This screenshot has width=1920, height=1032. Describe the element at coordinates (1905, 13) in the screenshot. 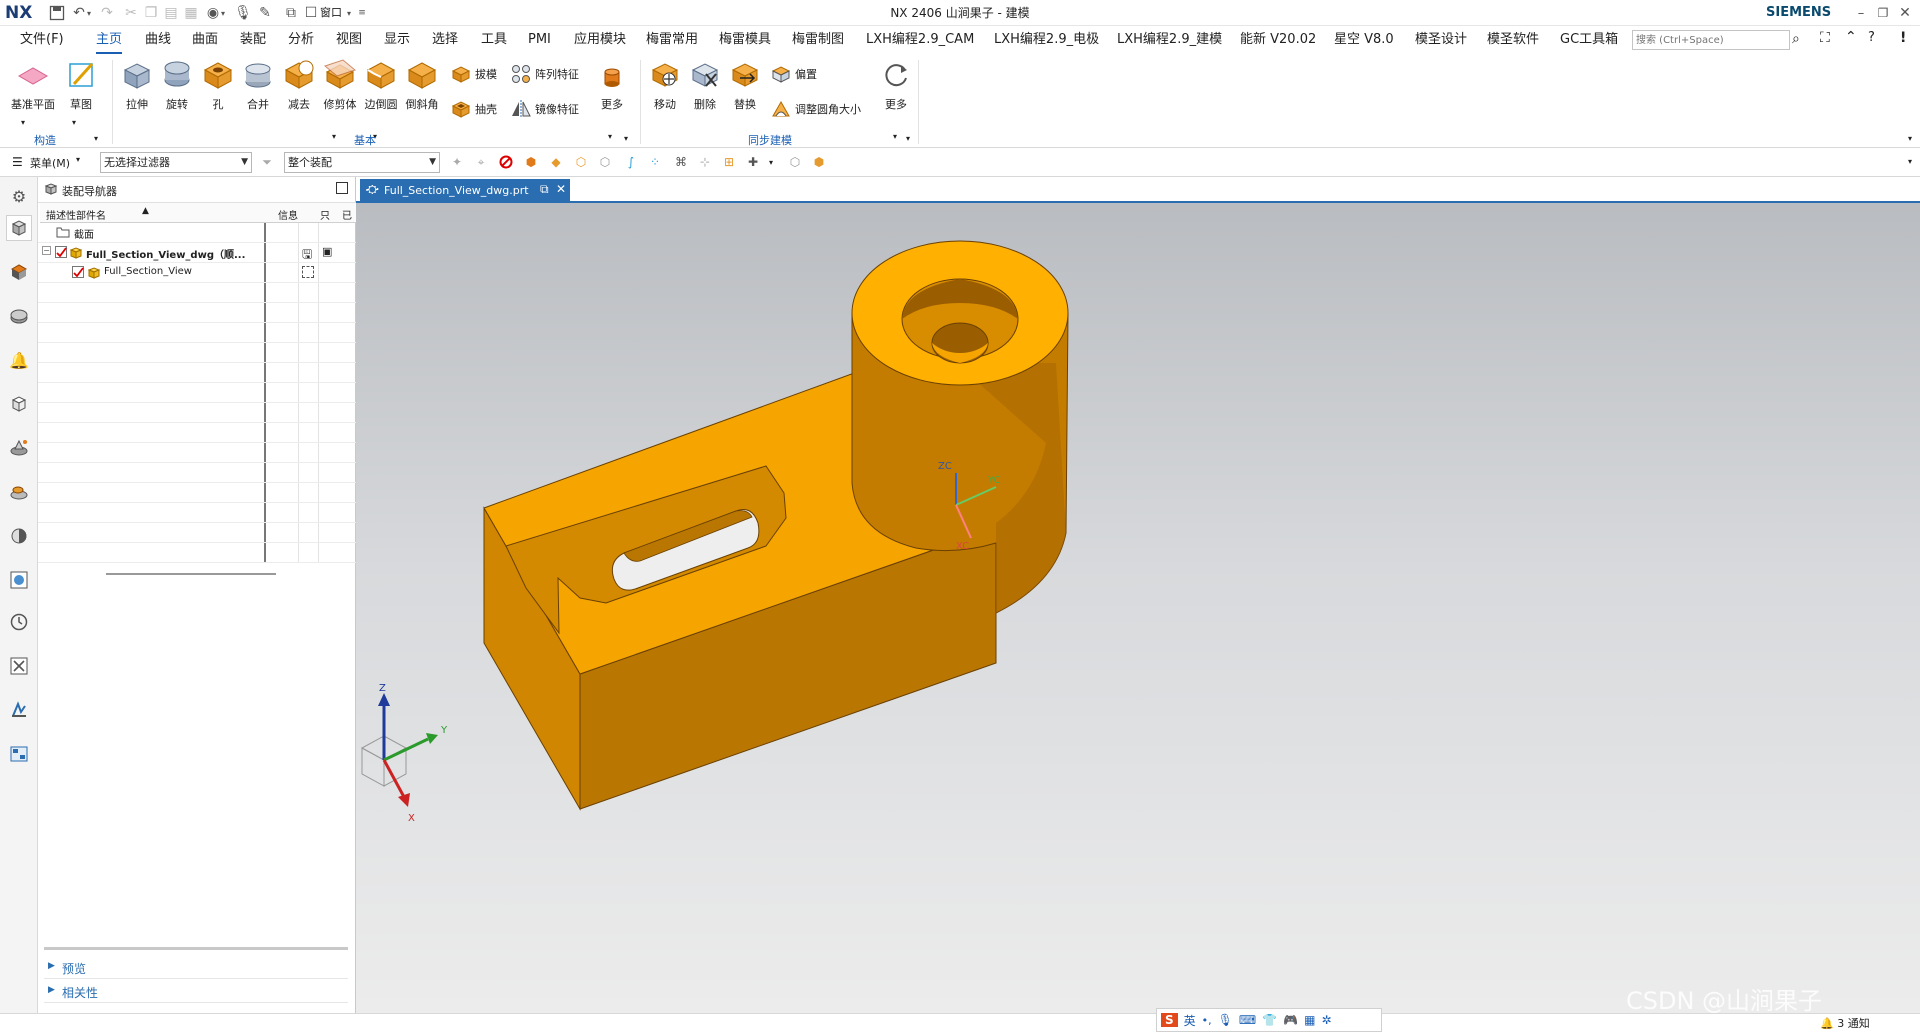

I see `close-icon: ✕` at that location.